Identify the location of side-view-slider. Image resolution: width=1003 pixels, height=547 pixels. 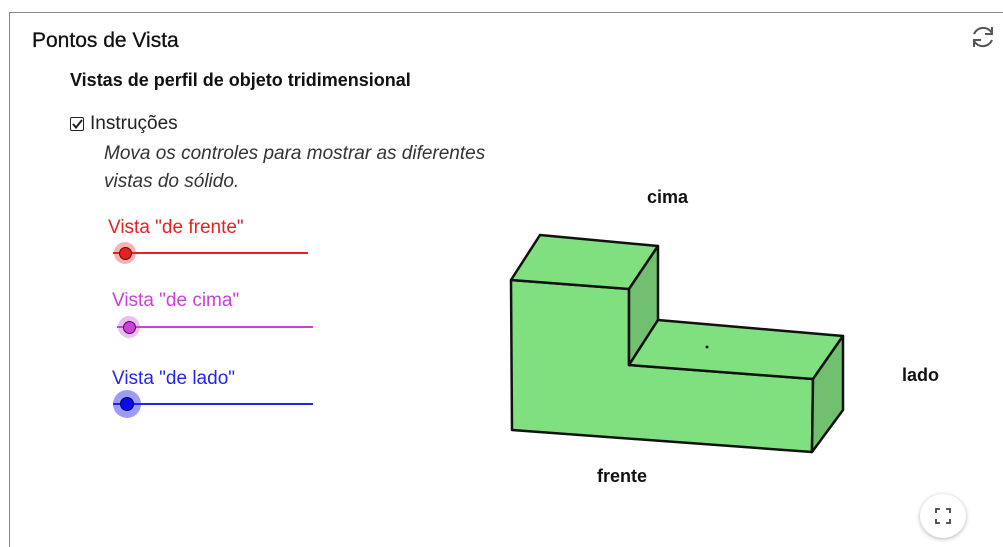
(213, 404).